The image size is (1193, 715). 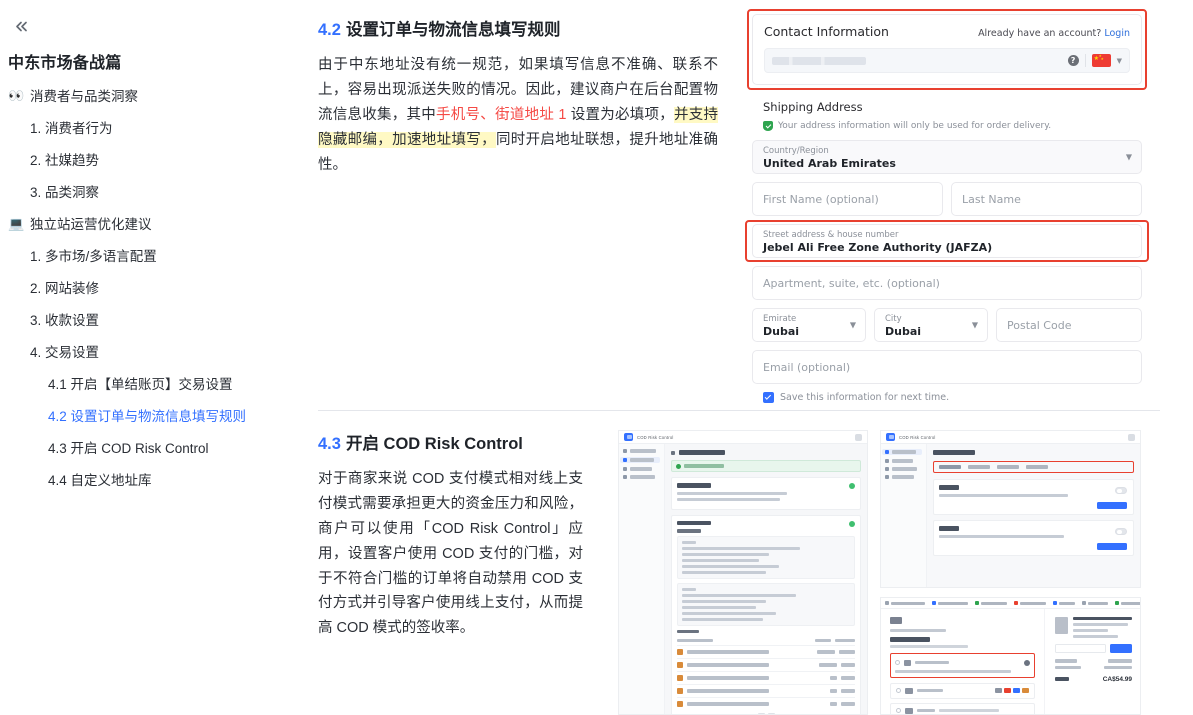 I want to click on order-summary: CA$54.99, so click(x=1092, y=661).